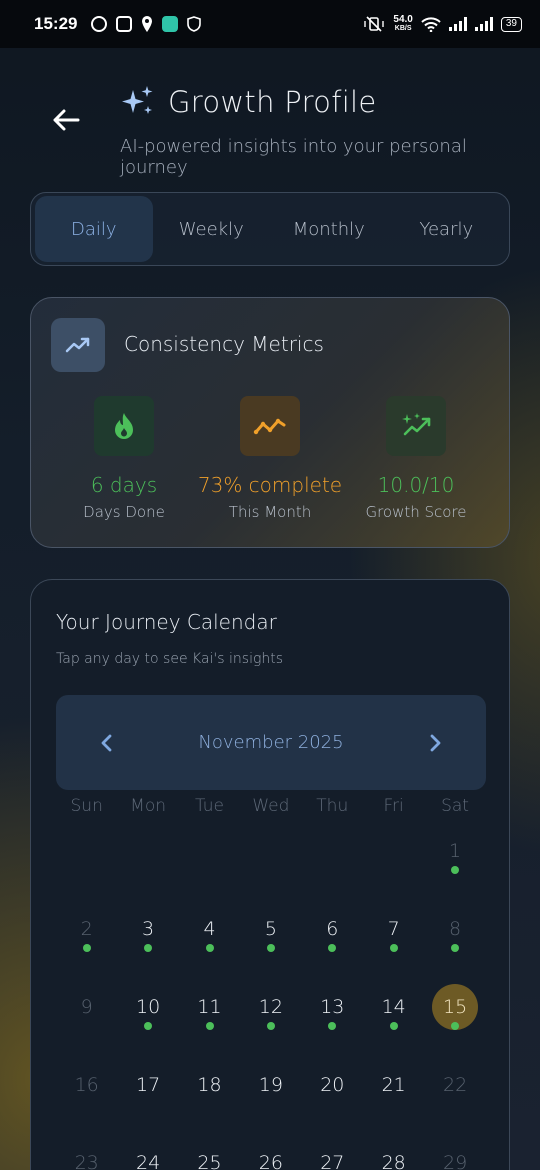 The image size is (540, 1170). What do you see at coordinates (170, 24) in the screenshot?
I see `chat-app-icon` at bounding box center [170, 24].